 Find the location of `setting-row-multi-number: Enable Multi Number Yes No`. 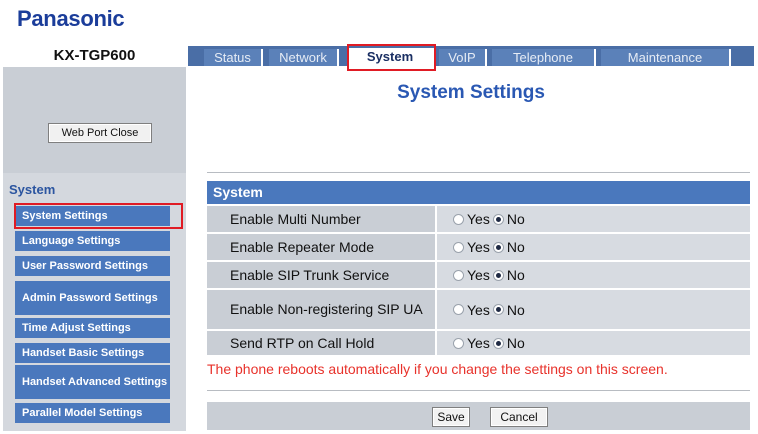

setting-row-multi-number: Enable Multi Number Yes No is located at coordinates (478, 219).